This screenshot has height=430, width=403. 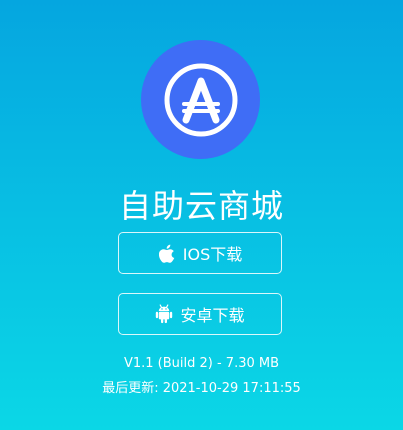 I want to click on android-icon, so click(x=164, y=314).